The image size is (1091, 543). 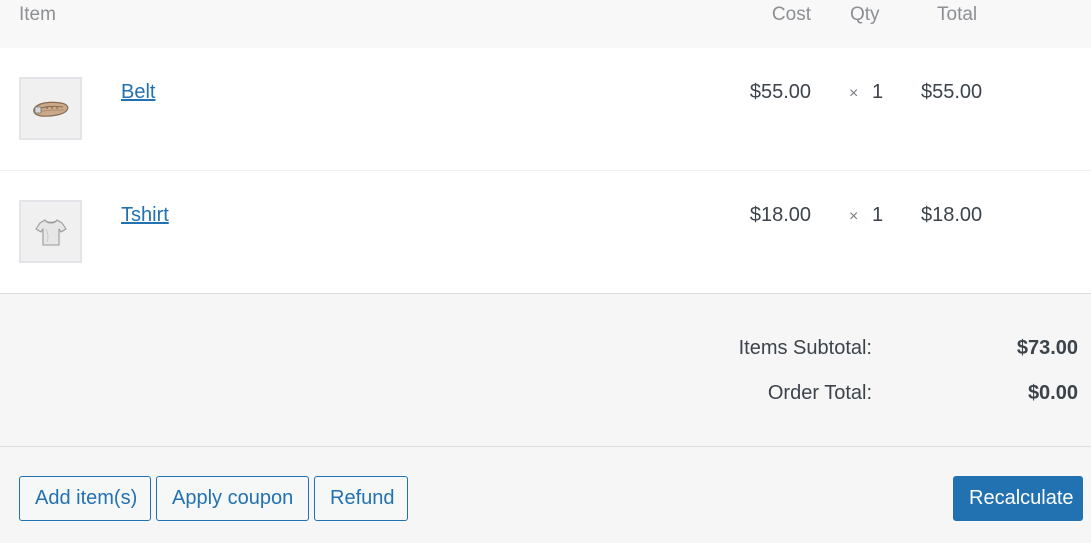 What do you see at coordinates (952, 92) in the screenshot?
I see `item-total: $55.00` at bounding box center [952, 92].